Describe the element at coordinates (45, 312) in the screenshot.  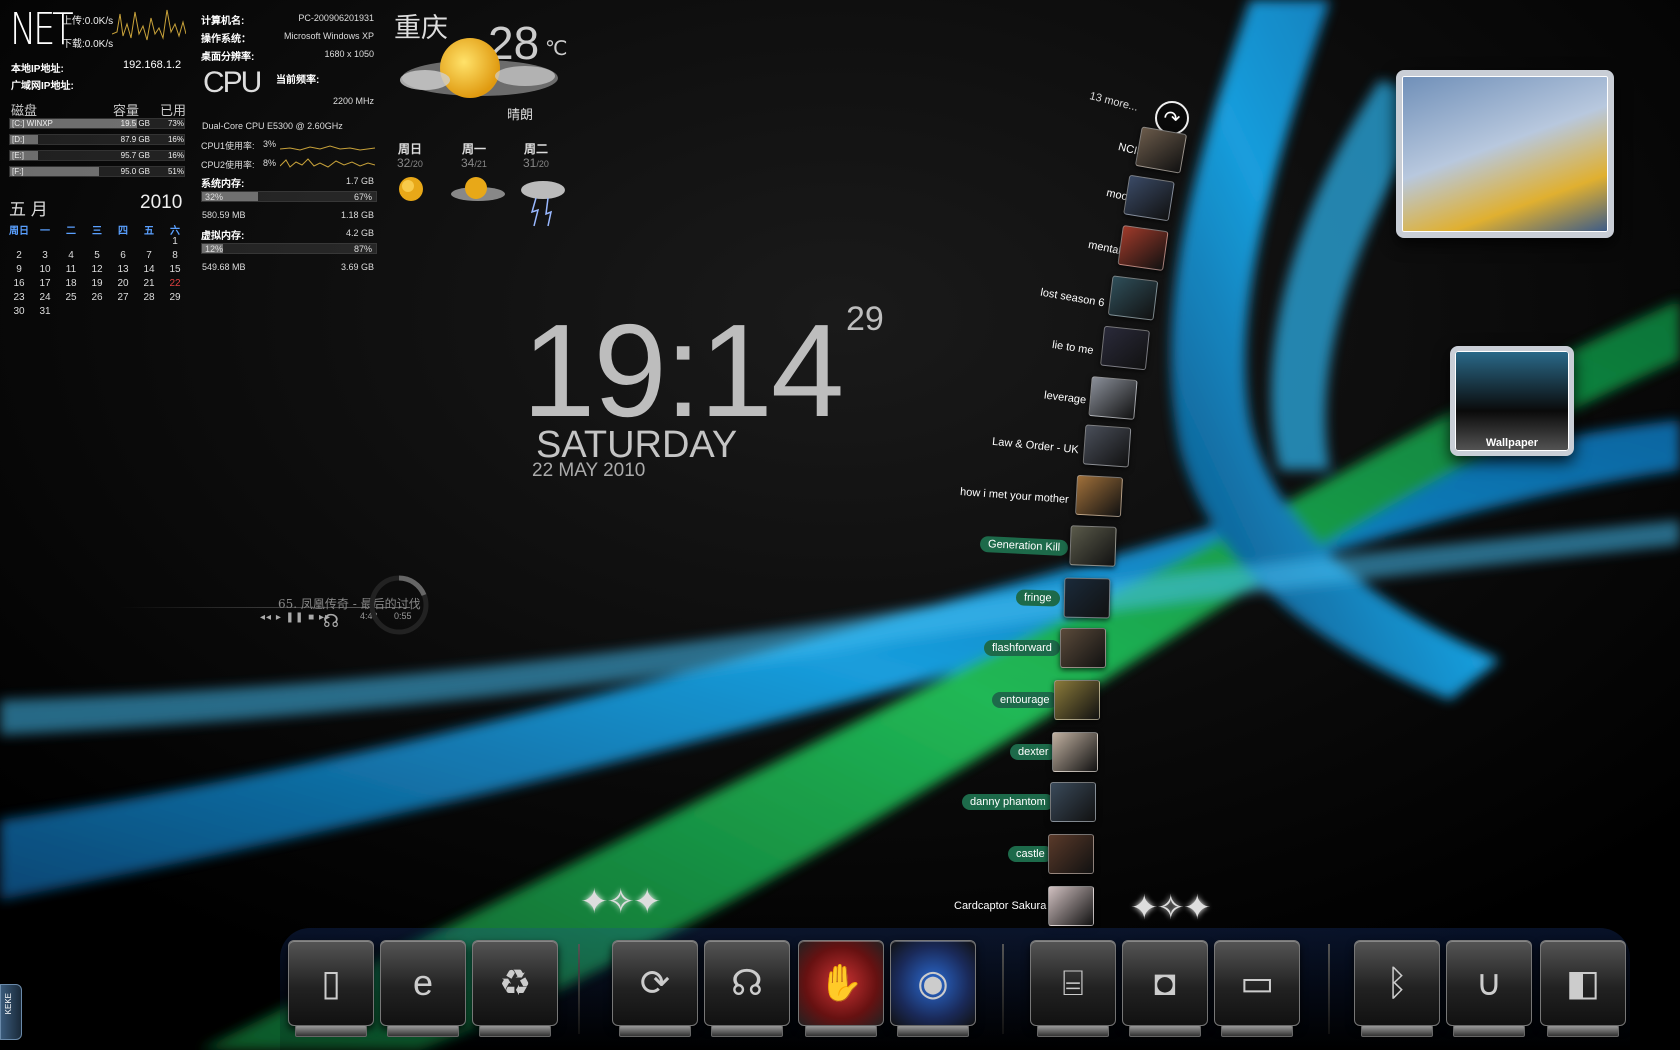
I see `calendar-day: 31` at that location.